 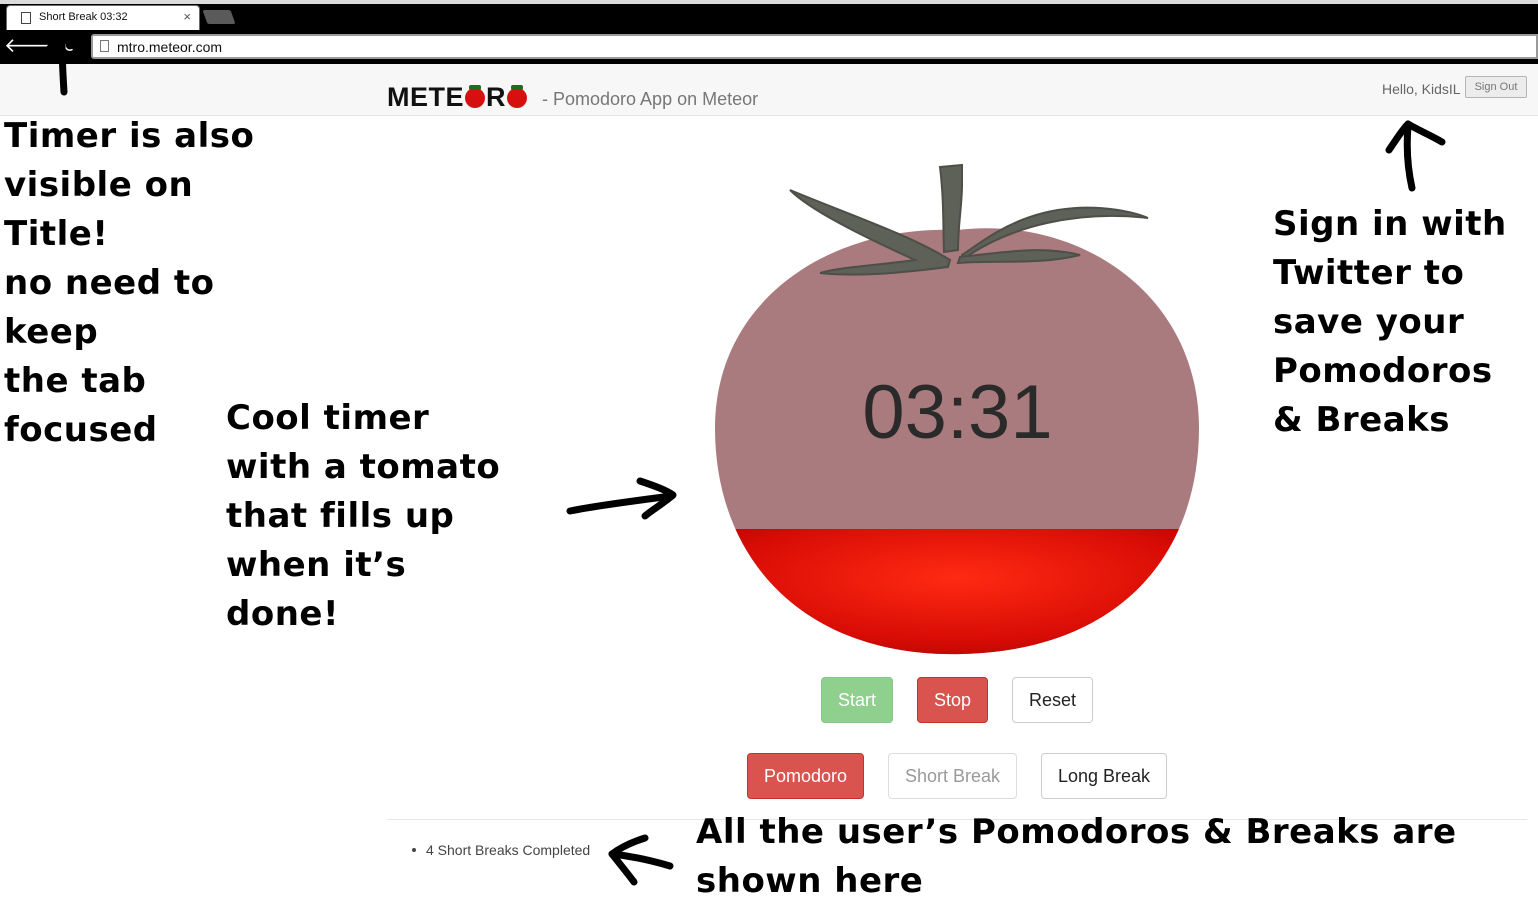 I want to click on history-list: 4 Short Breaks Completed, so click(x=501, y=850).